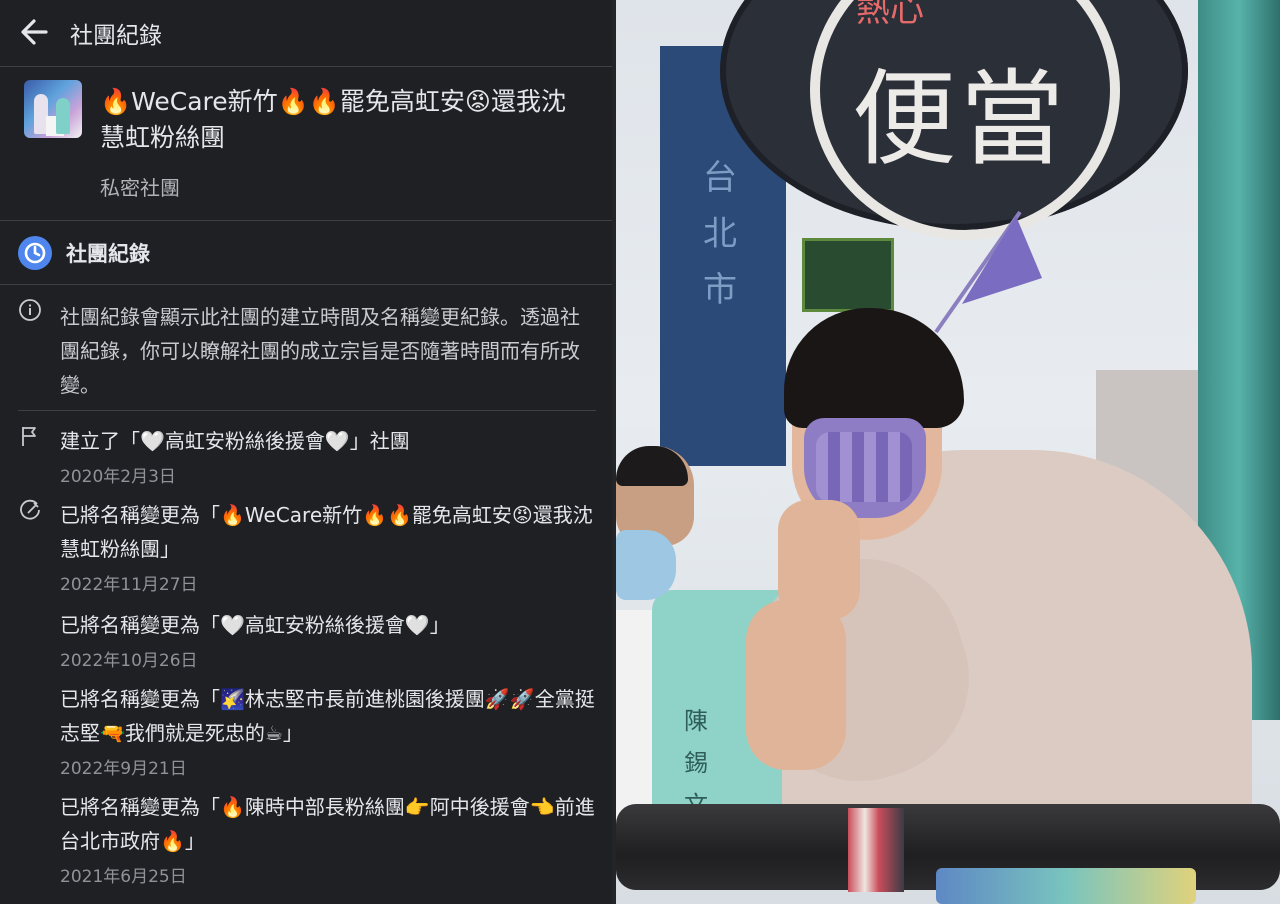  Describe the element at coordinates (796, 685) in the screenshot. I see `woman-arm` at that location.